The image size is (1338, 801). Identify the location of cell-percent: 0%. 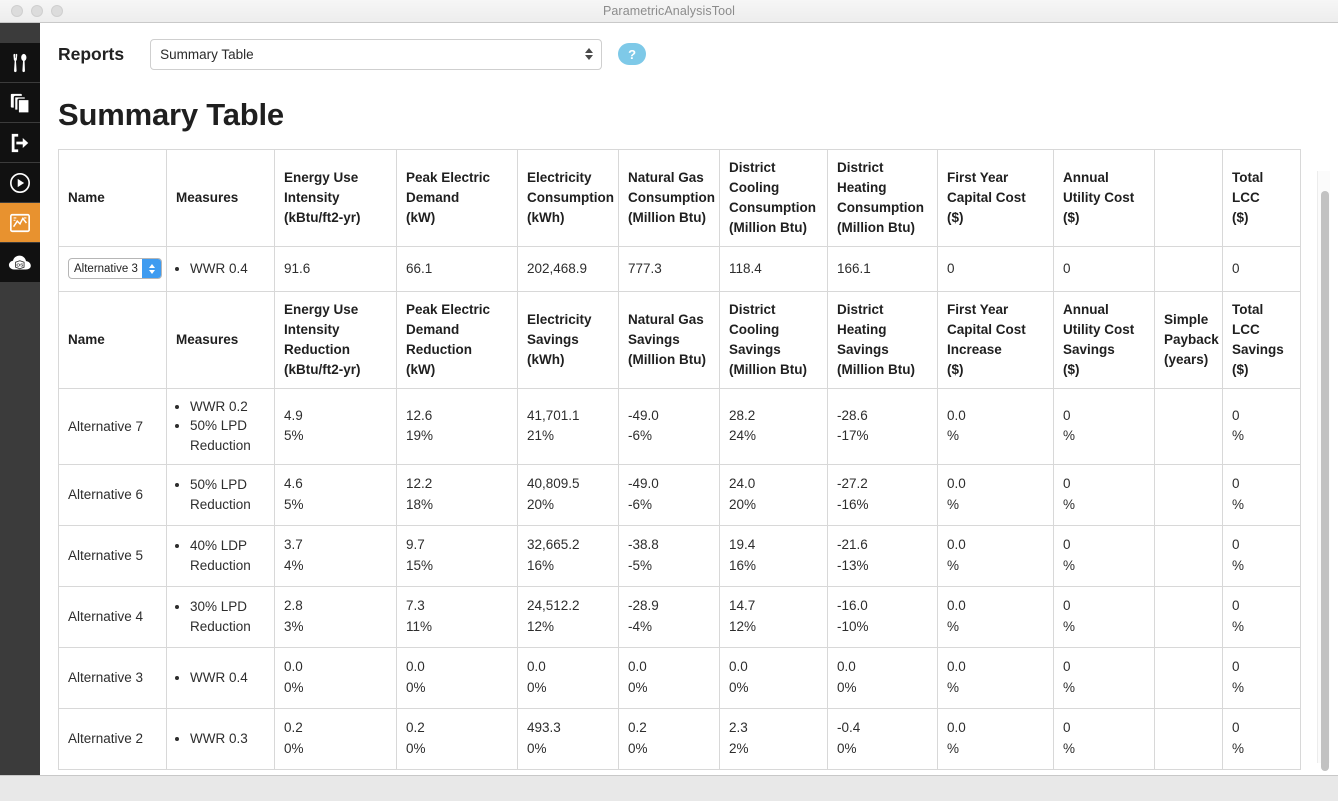
(847, 687).